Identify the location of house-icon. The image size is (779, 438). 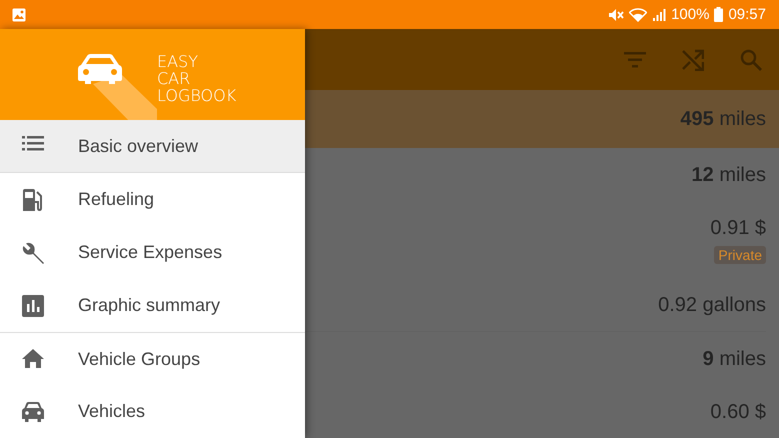
(33, 359).